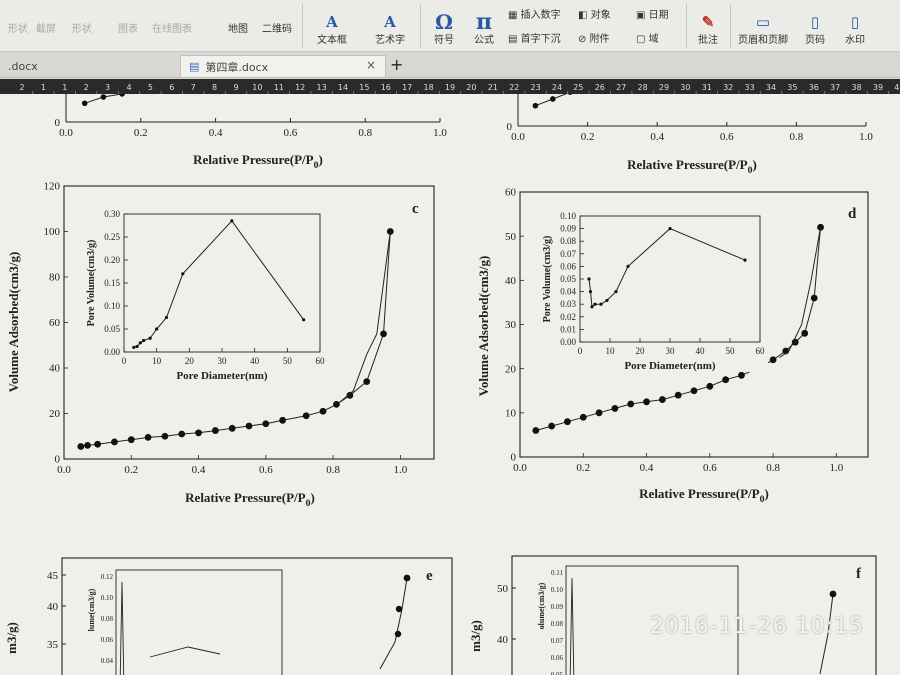 The image size is (900, 675). Describe the element at coordinates (708, 26) in the screenshot. I see `comment-button: ✎ 批注` at that location.